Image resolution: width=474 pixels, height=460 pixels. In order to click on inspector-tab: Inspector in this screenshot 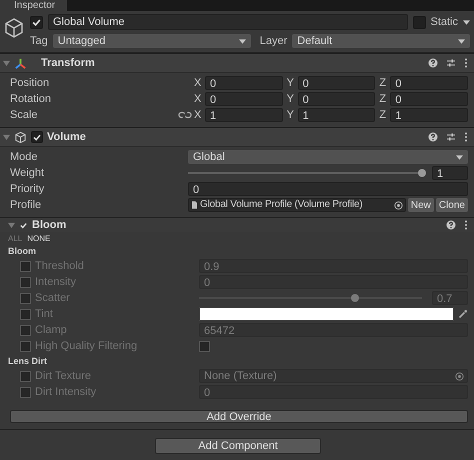, I will do `click(34, 5)`.